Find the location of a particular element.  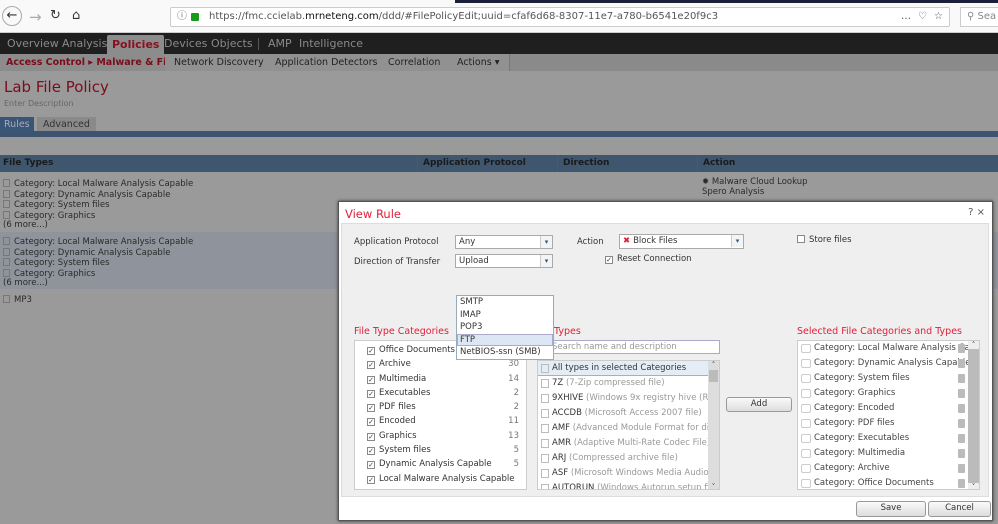

nav-divider is located at coordinates (258, 44).